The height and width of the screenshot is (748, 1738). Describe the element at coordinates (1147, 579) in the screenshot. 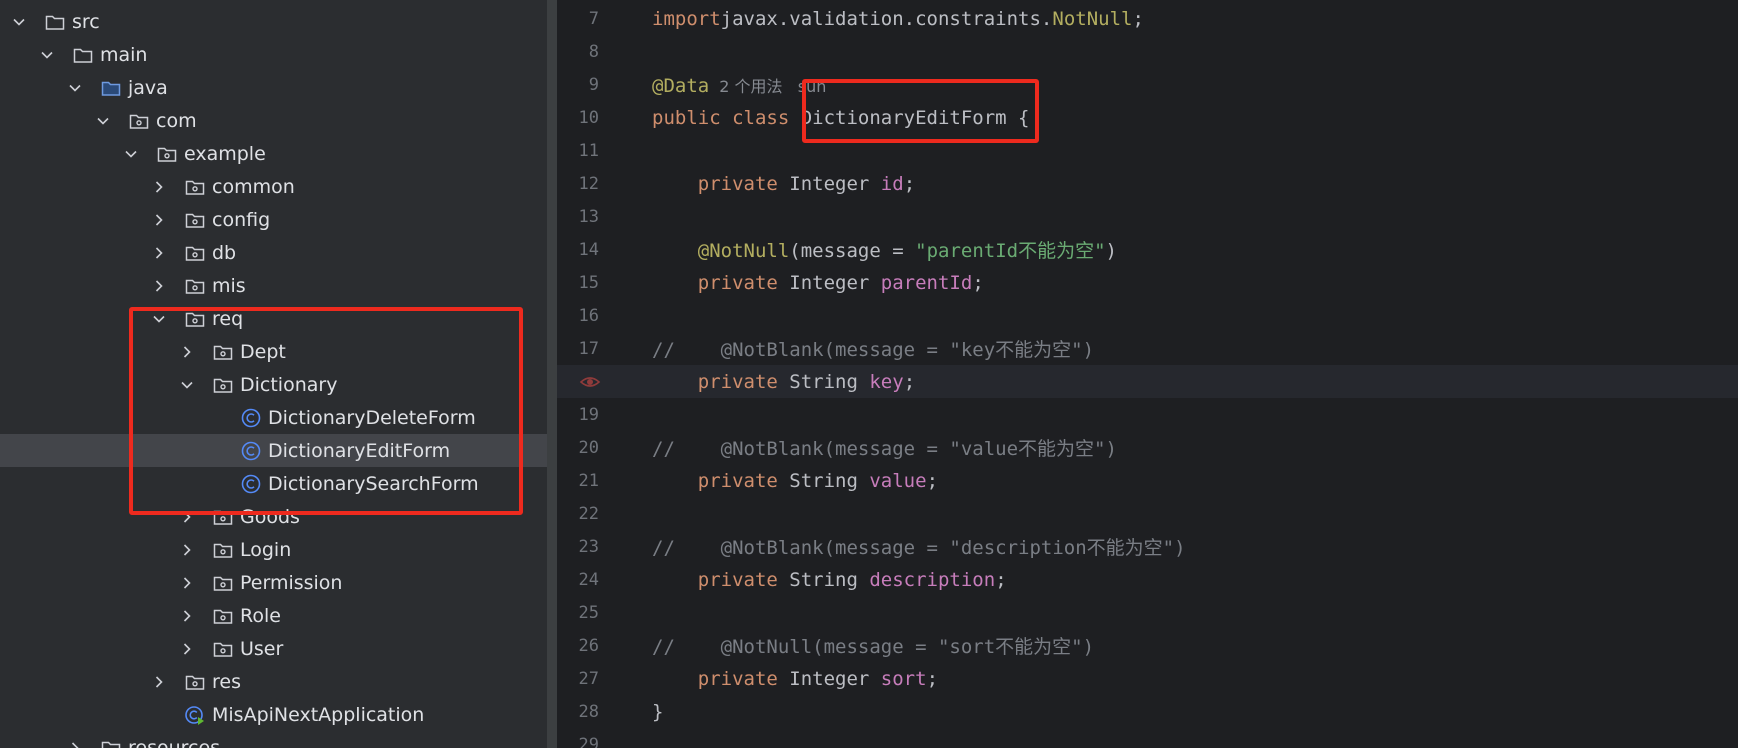

I see `code-line: 24 private String description;` at that location.